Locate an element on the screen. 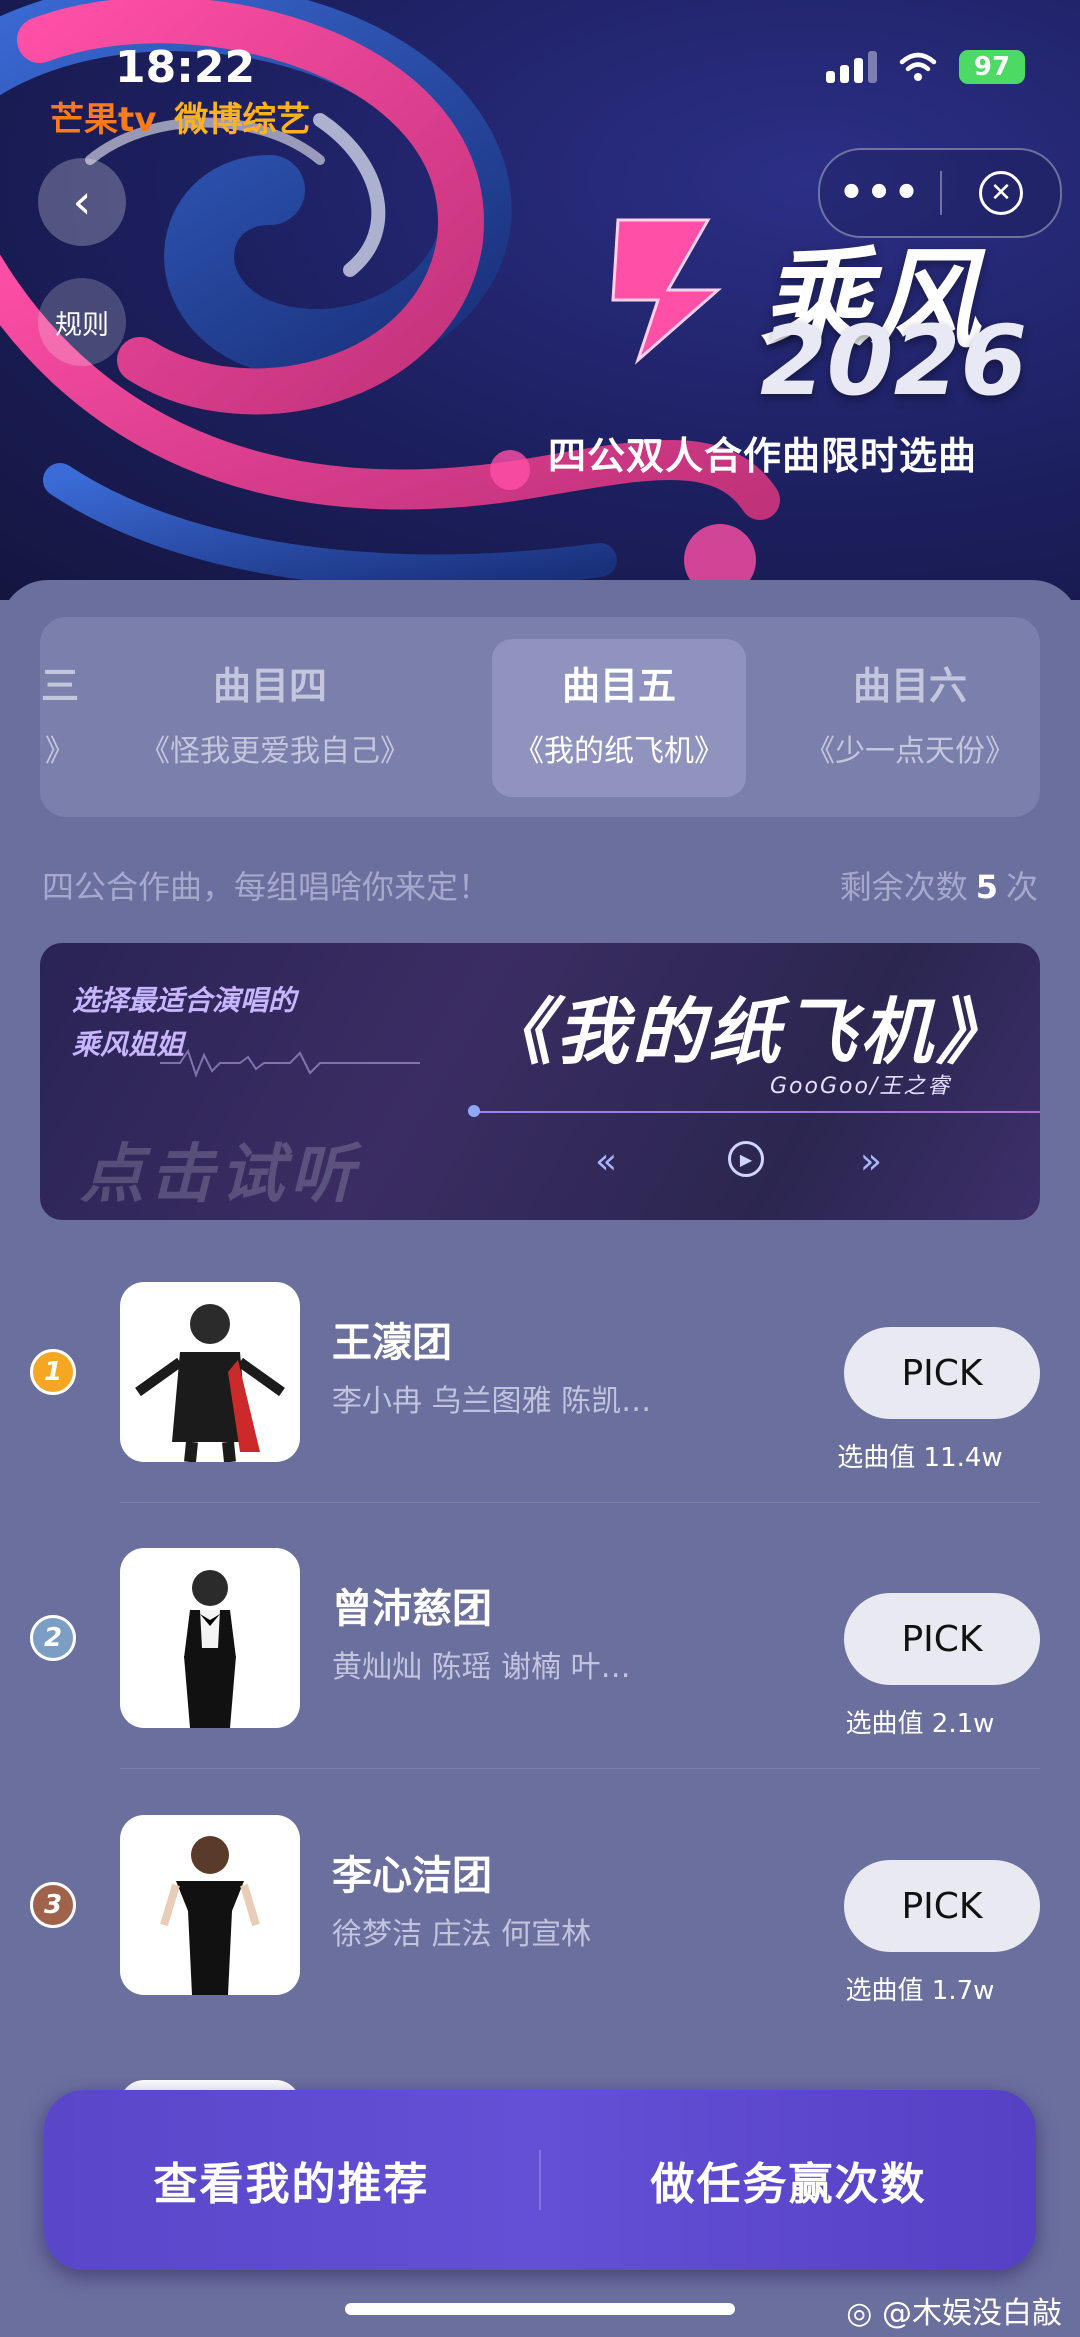  intro-text: 四公合作曲，每组唱啥你来定！ is located at coordinates (266, 887).